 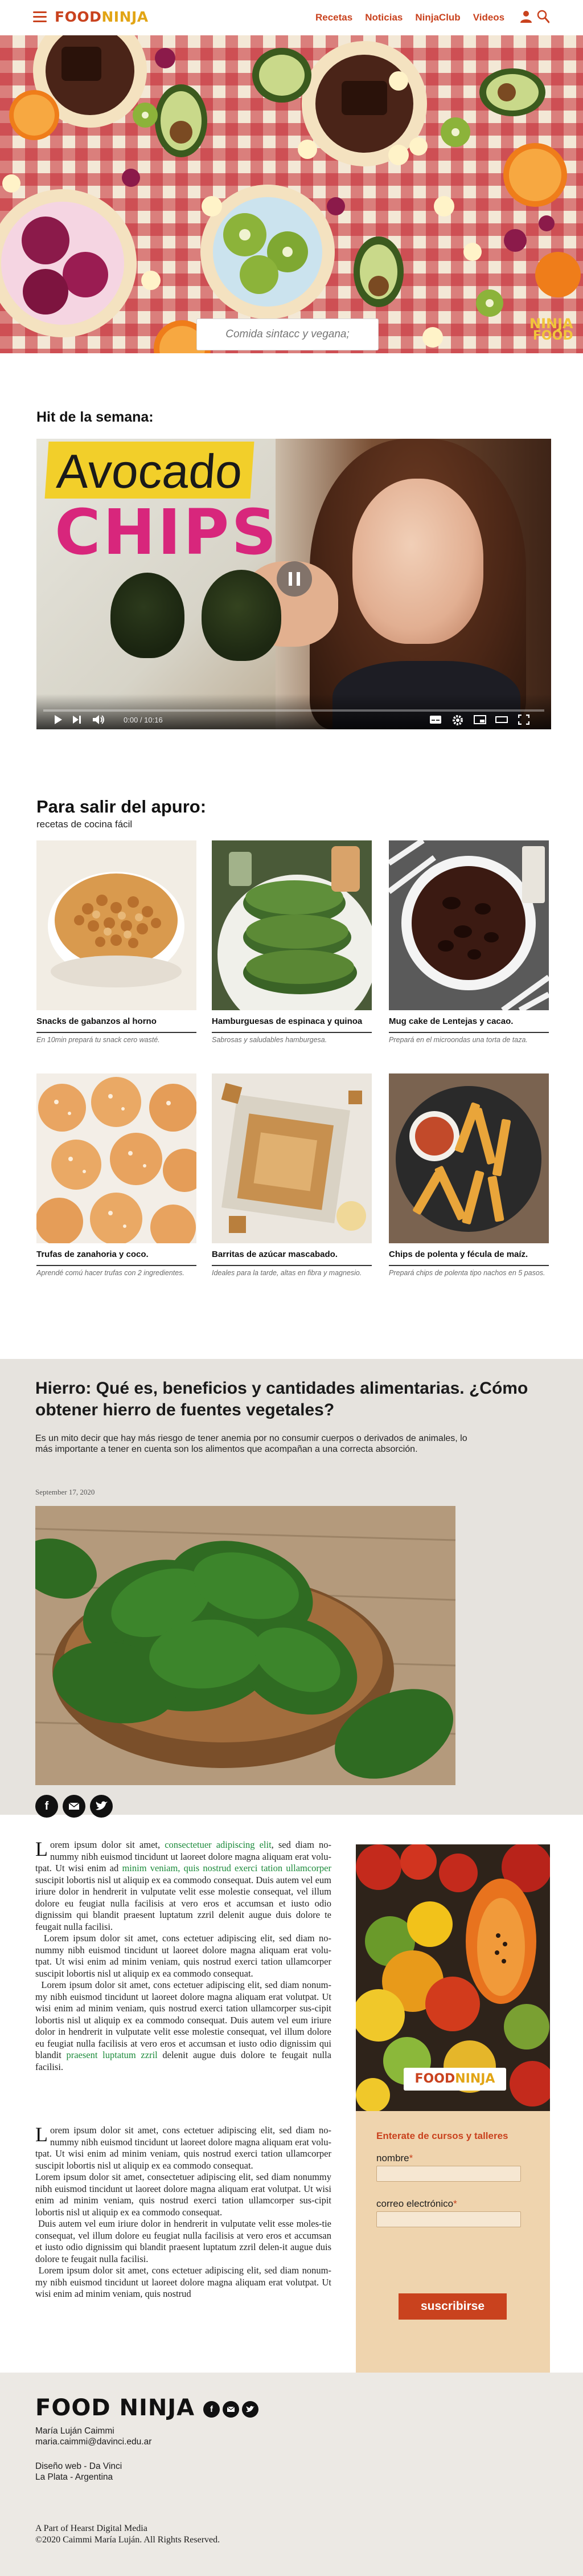 What do you see at coordinates (415, 2203) in the screenshot?
I see `email-label-text: correo electrónico` at bounding box center [415, 2203].